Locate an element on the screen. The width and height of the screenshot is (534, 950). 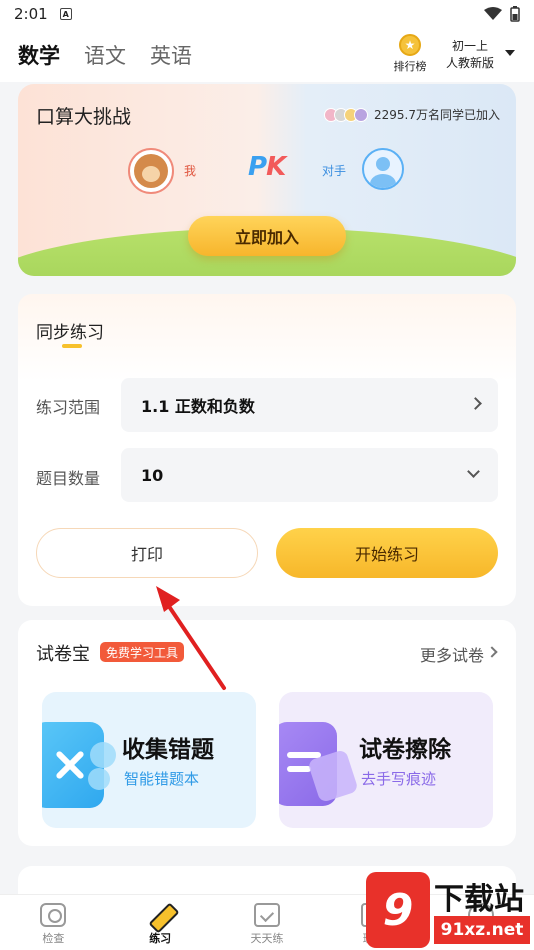
leaderboard-label: 排行榜 is located at coordinates (410, 66).